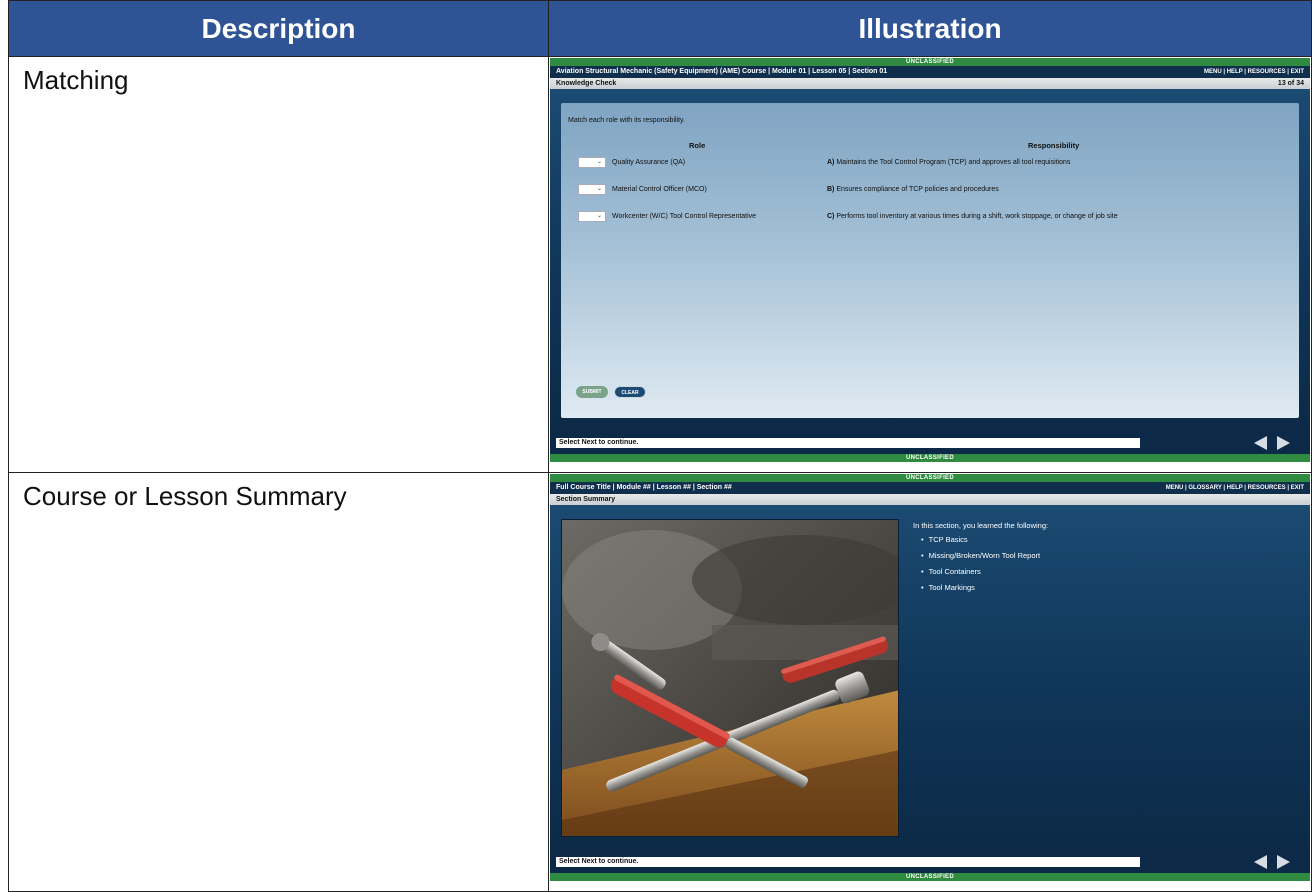  I want to click on role-header: Role, so click(697, 145).